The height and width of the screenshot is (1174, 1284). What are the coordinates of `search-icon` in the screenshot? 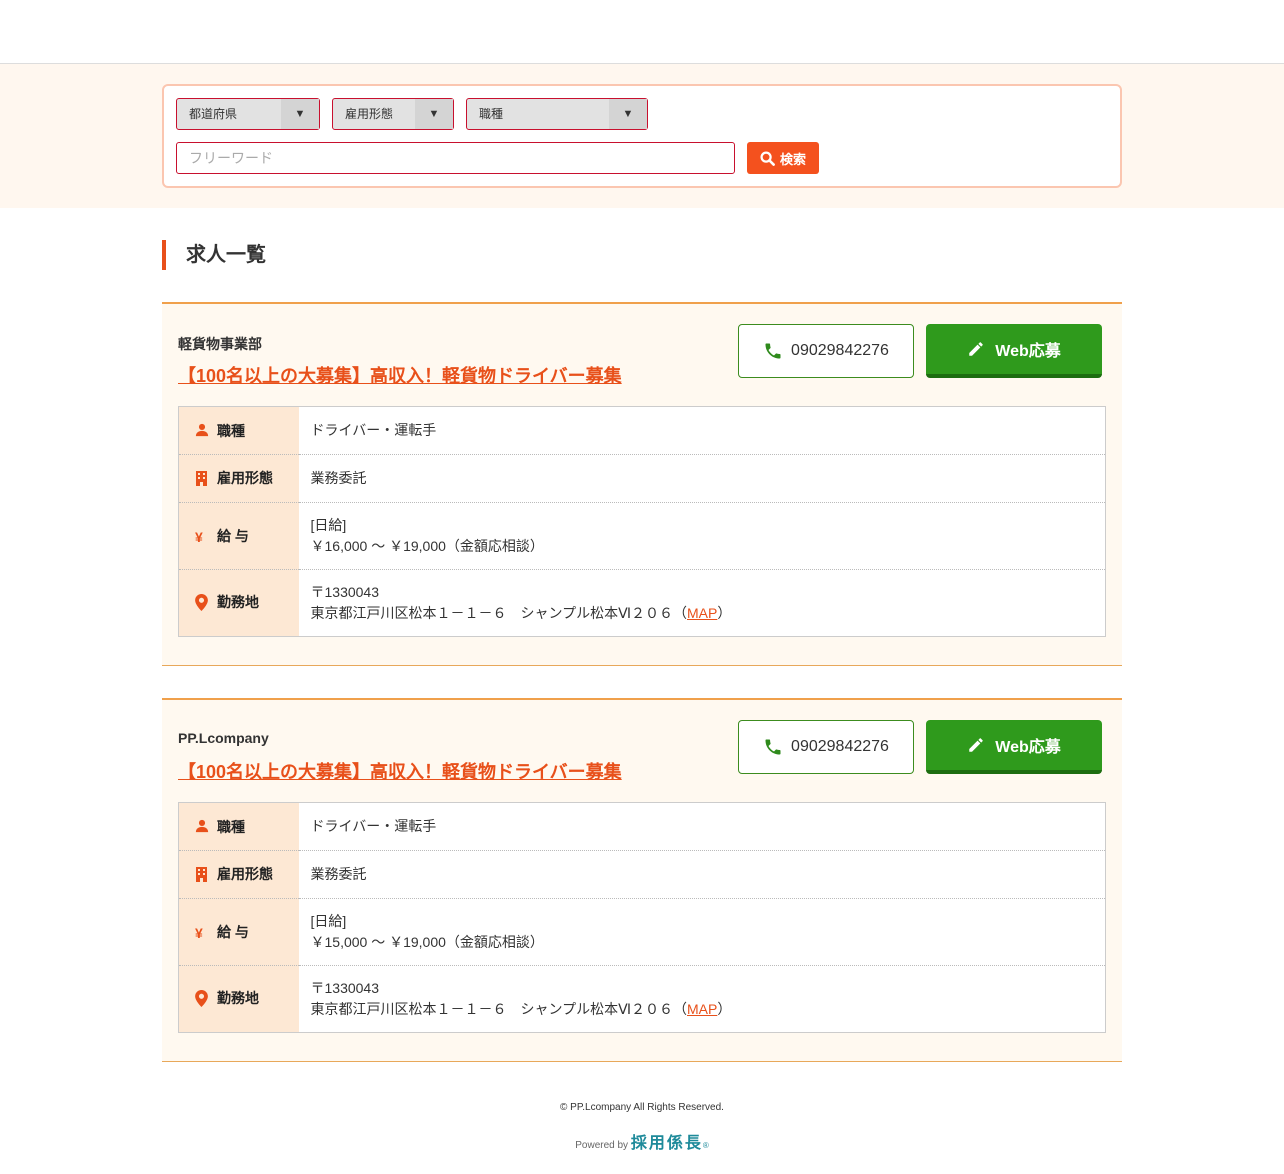 It's located at (767, 158).